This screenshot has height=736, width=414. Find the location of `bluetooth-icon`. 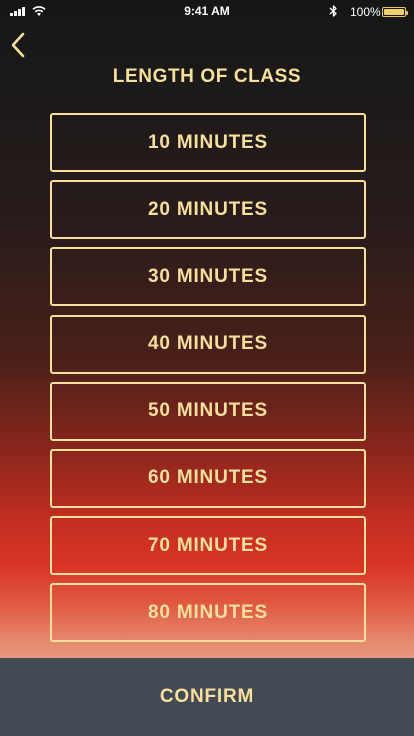

bluetooth-icon is located at coordinates (333, 11).